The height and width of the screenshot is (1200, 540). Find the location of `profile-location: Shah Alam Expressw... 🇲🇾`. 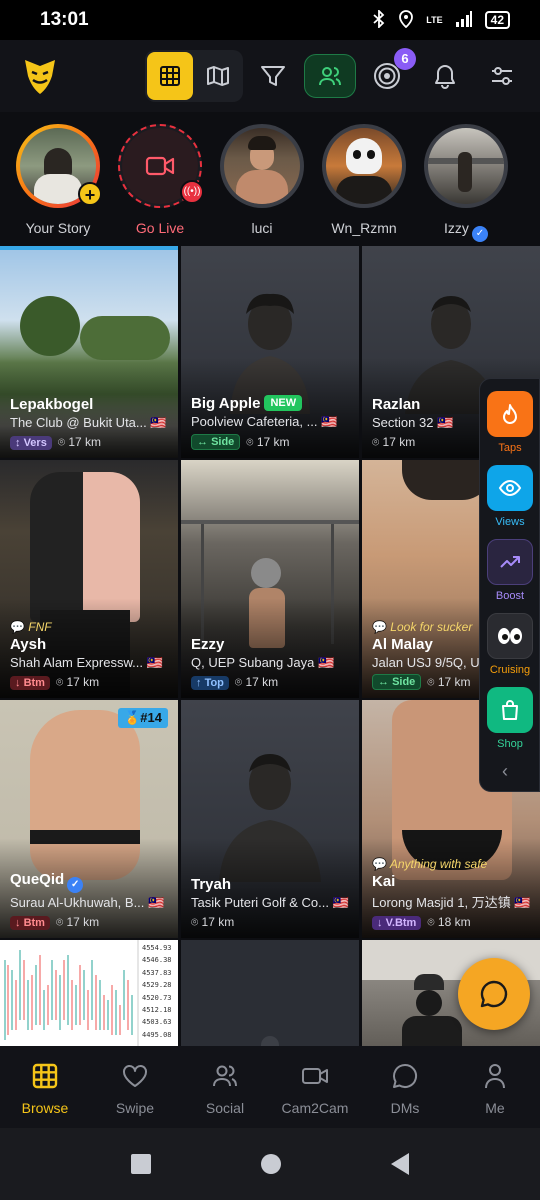

profile-location: Shah Alam Expressw... 🇲🇾 is located at coordinates (86, 662).